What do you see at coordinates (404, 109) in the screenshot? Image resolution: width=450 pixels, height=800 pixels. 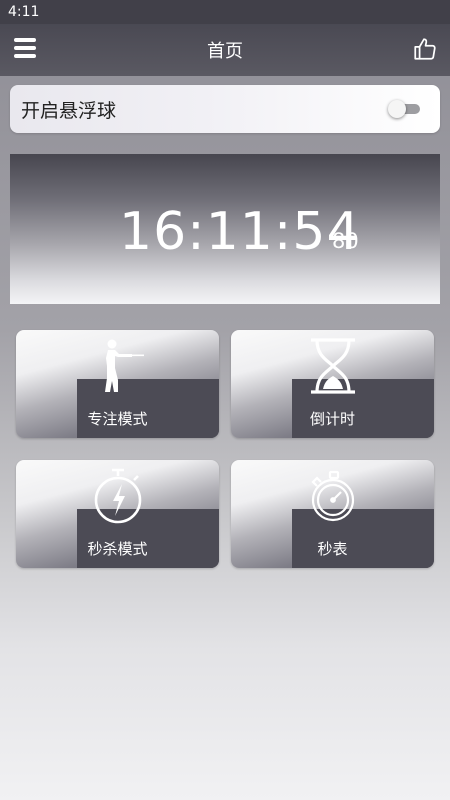 I see `float-ball-toggle` at bounding box center [404, 109].